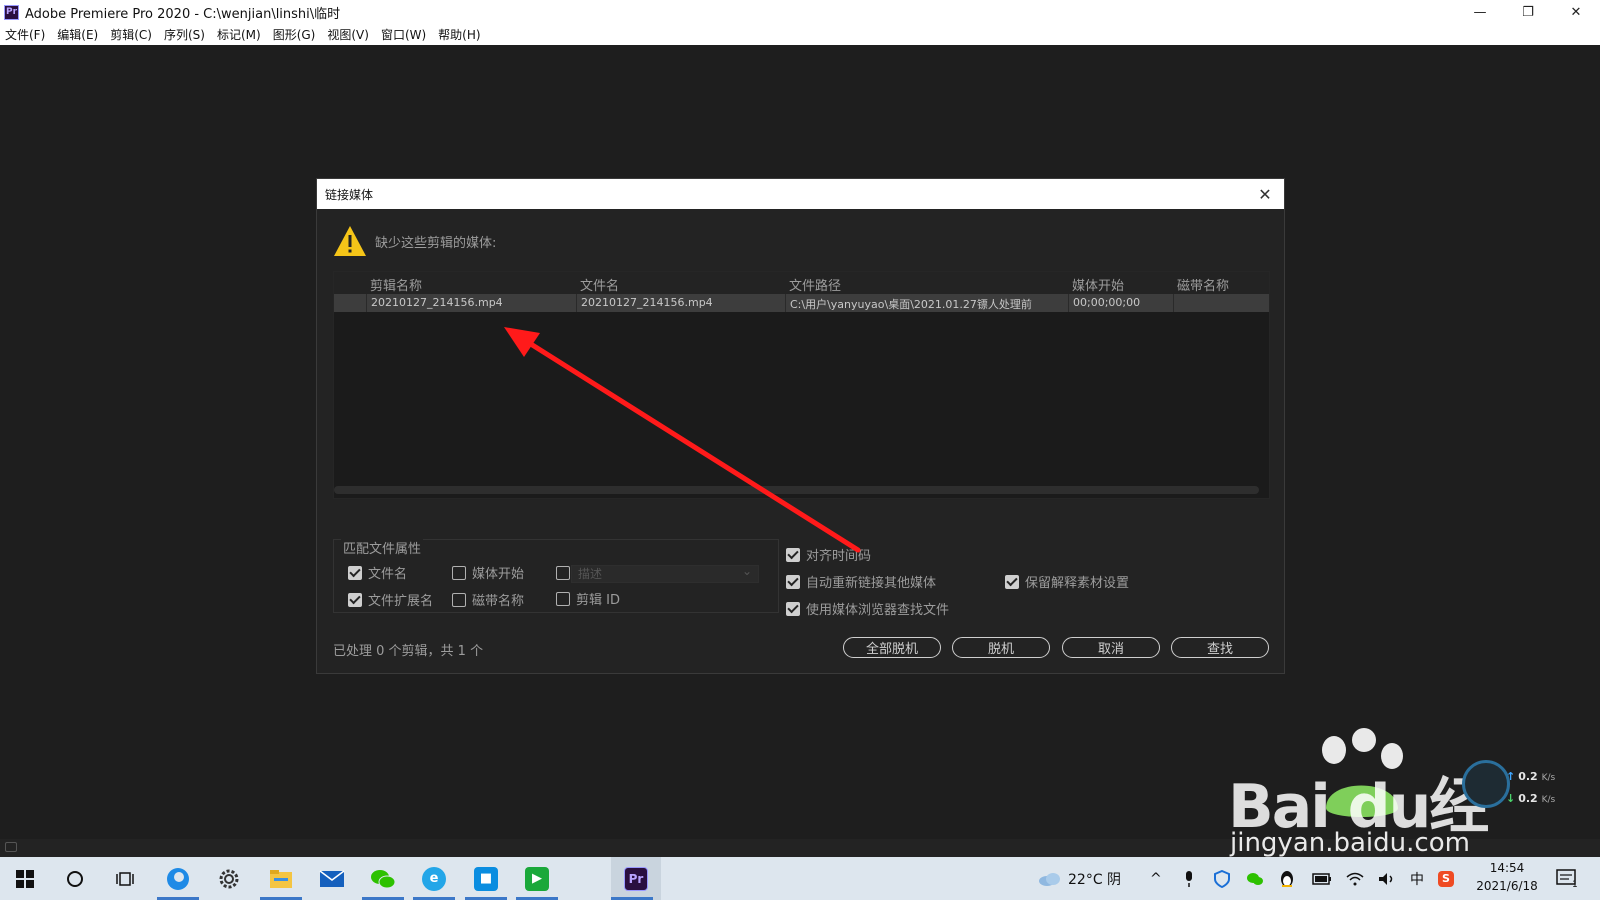 This screenshot has width=1600, height=900. What do you see at coordinates (828, 554) in the screenshot?
I see `checkbox-align-timecode: 对齐时间码` at bounding box center [828, 554].